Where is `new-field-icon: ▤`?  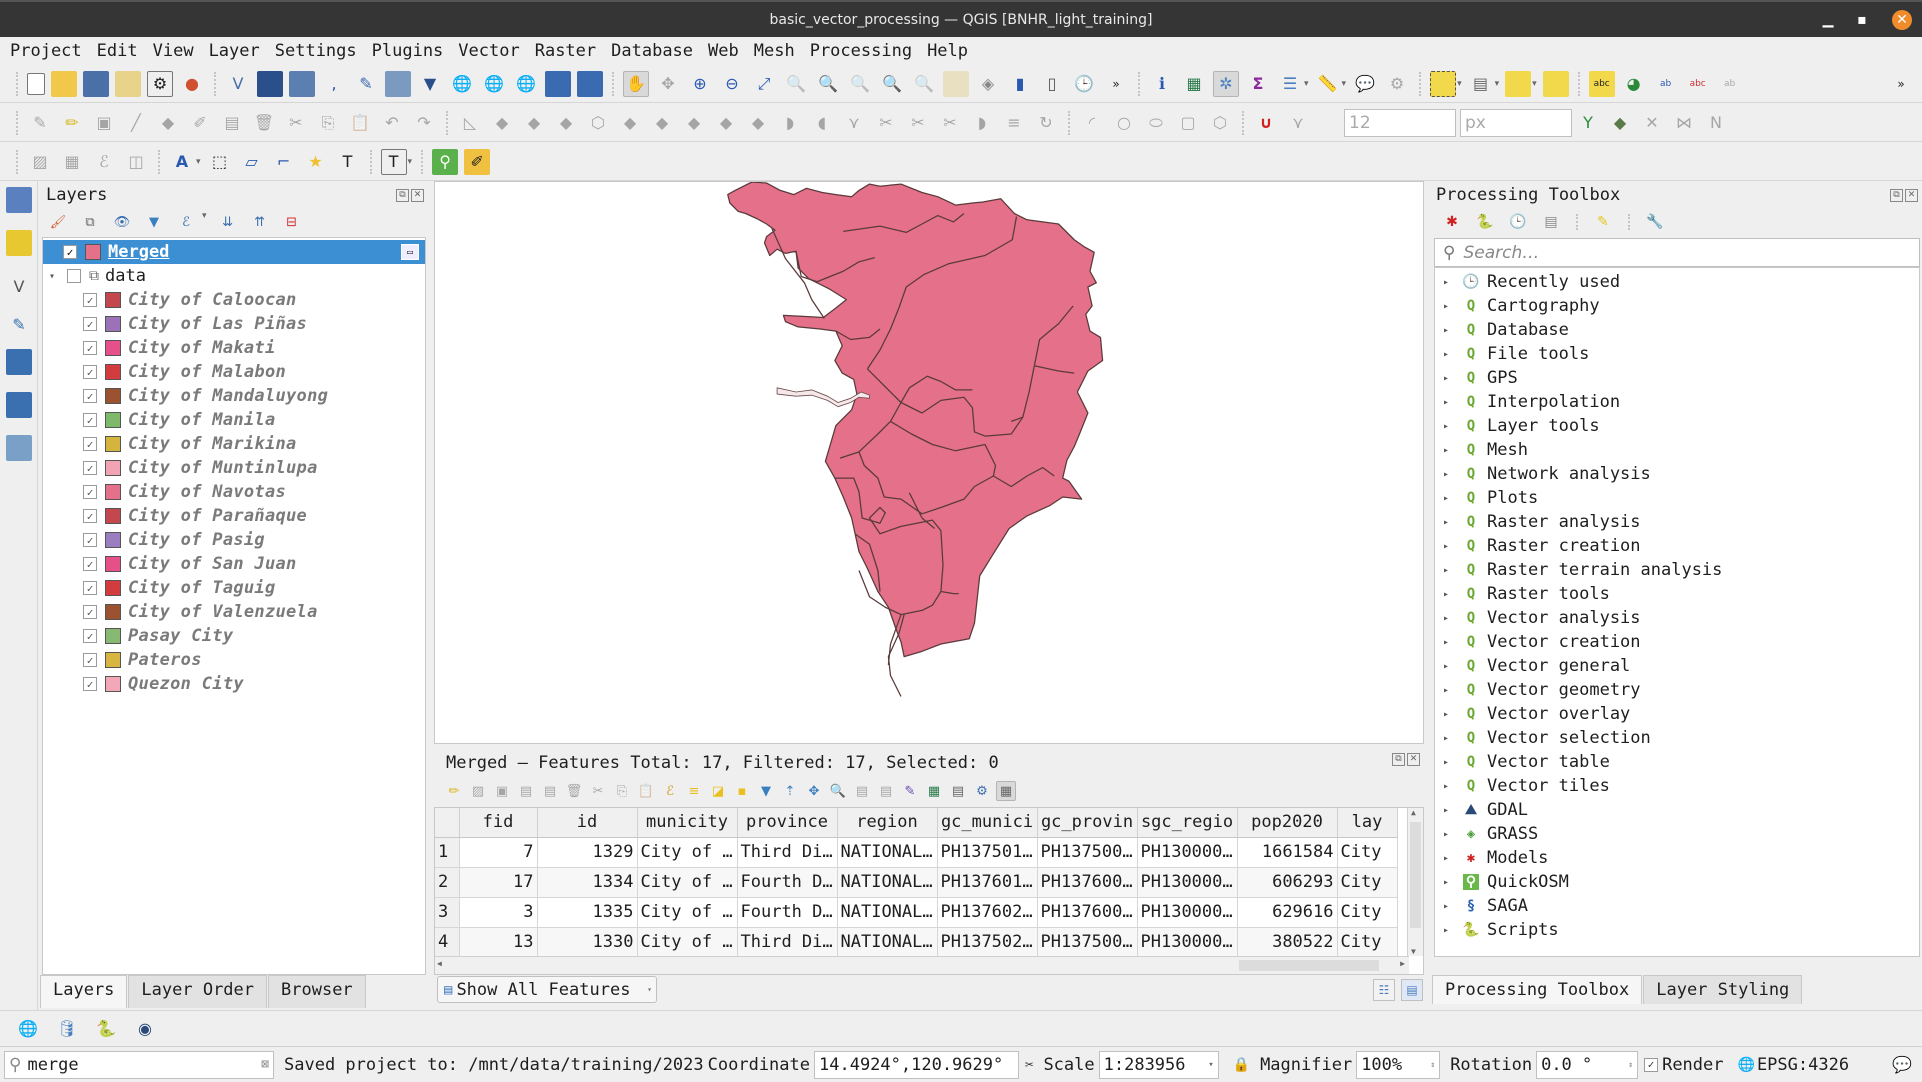
new-field-icon: ▤ is located at coordinates (862, 791).